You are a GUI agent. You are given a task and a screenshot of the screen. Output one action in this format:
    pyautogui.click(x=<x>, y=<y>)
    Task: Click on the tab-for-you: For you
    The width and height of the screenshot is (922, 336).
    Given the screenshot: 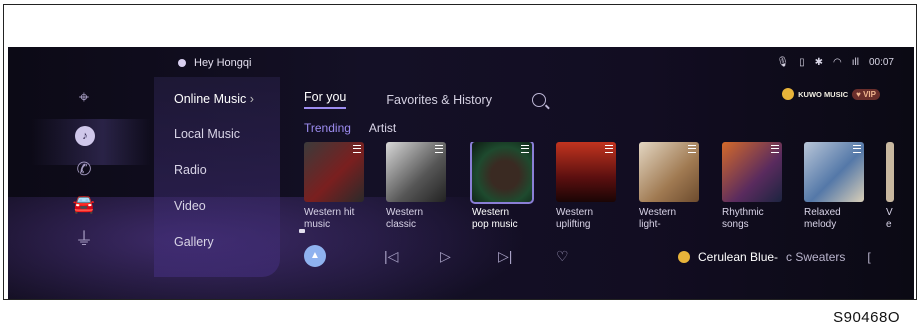 What is the action you would take?
    pyautogui.click(x=325, y=99)
    